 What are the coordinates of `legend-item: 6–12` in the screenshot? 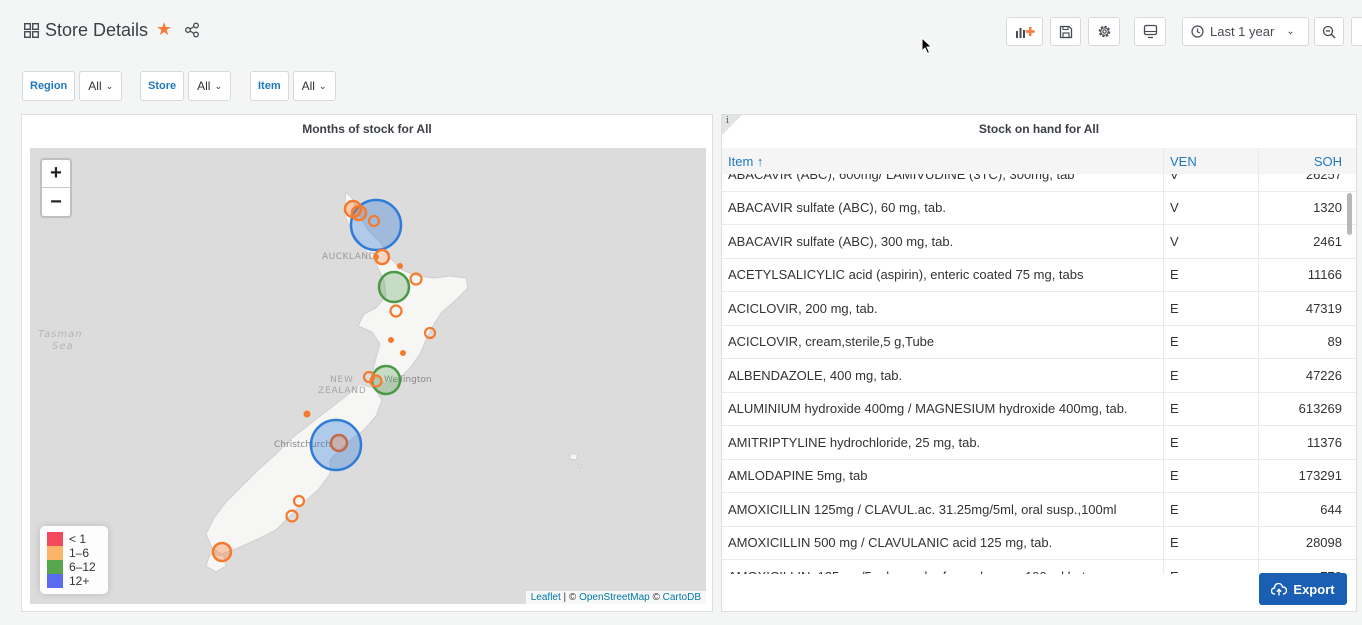 It's located at (74, 567).